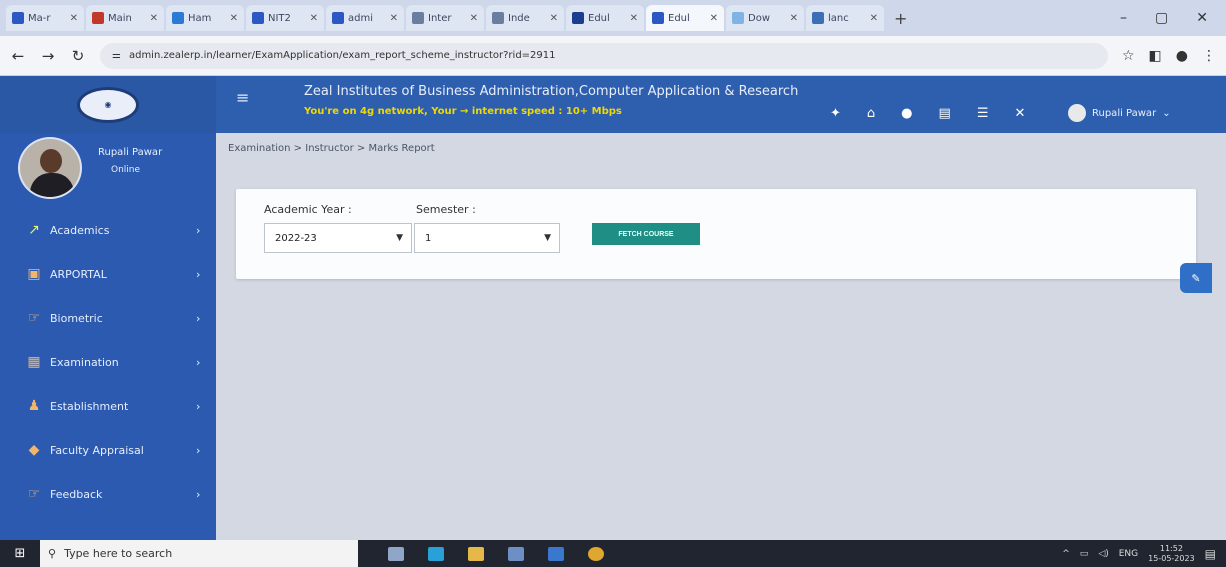 The image size is (1226, 567). I want to click on academic-year-label: Academic Year :, so click(308, 209).